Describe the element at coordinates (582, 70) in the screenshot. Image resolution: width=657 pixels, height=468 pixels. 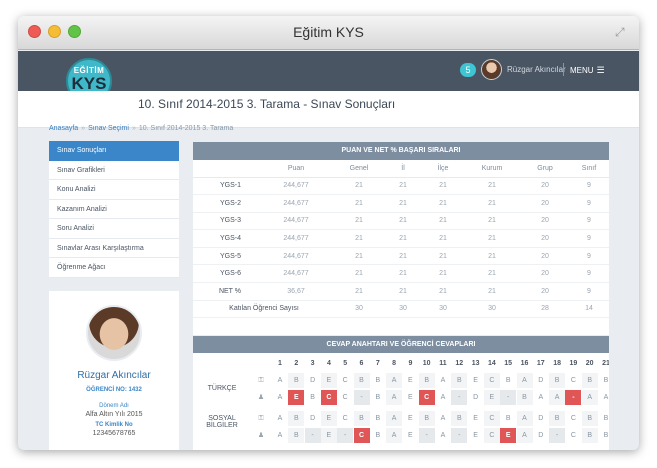
I see `menu-label: MENU` at that location.